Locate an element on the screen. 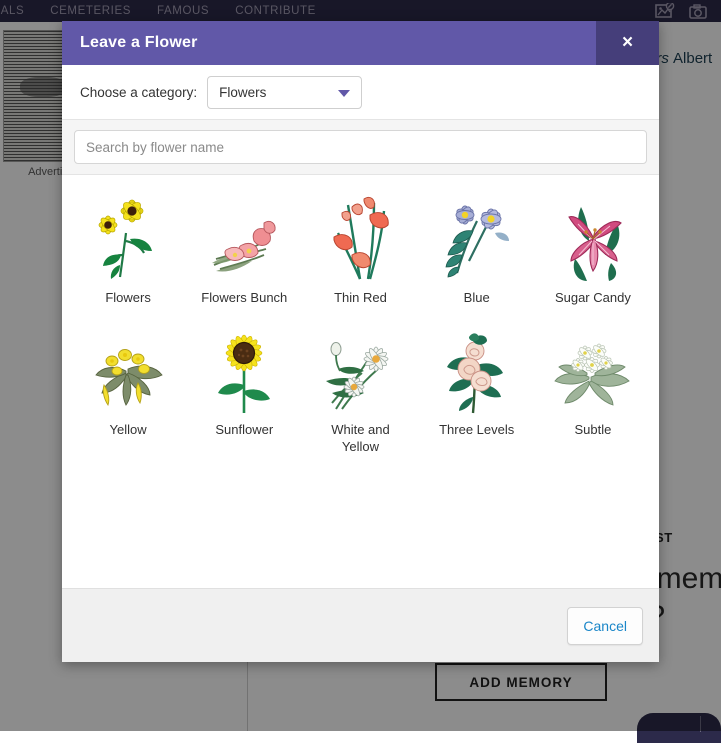  flower-option-sunflower: Sunflower is located at coordinates (244, 390).